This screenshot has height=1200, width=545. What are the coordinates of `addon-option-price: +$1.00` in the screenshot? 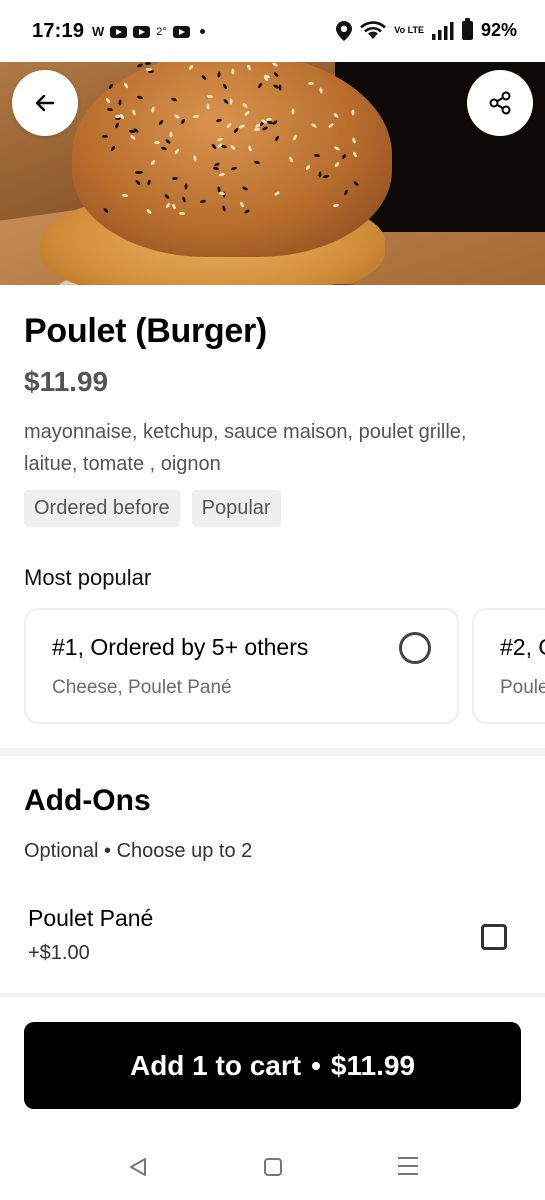 It's located at (59, 953).